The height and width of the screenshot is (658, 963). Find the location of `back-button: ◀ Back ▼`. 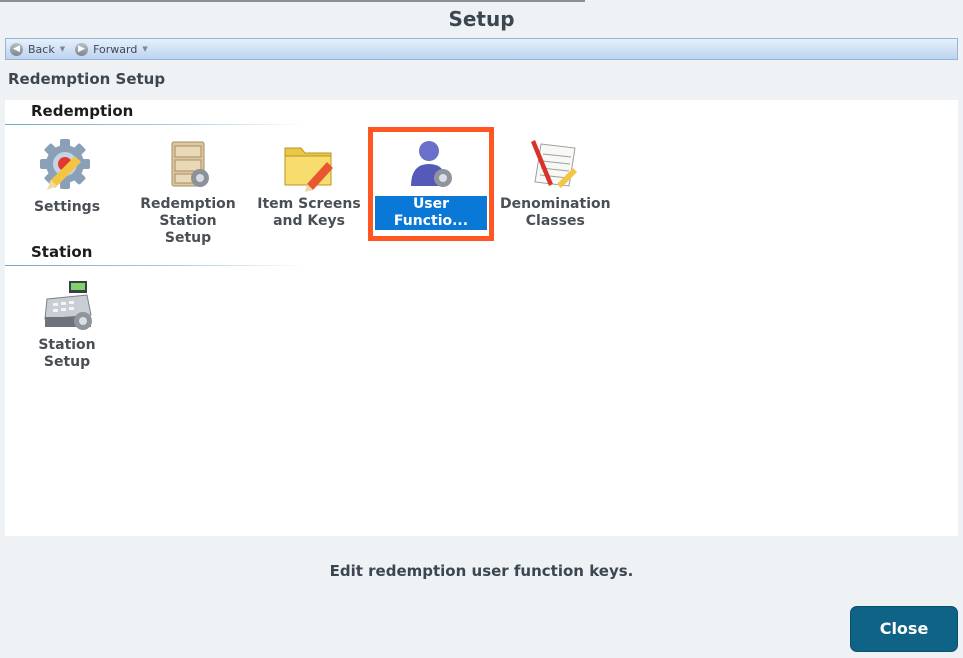

back-button: ◀ Back ▼ is located at coordinates (37, 49).